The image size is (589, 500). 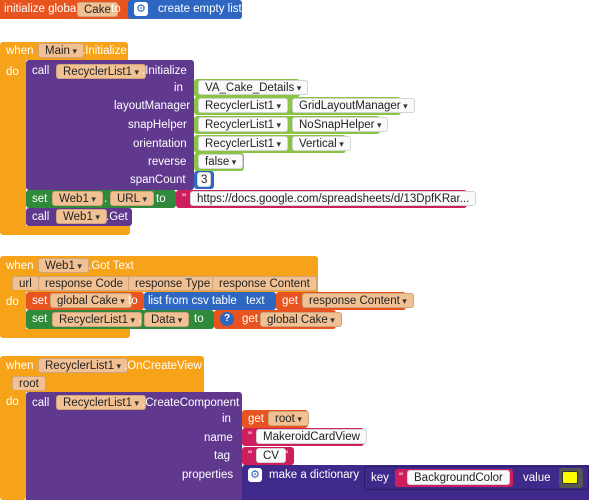 What do you see at coordinates (84, 283) in the screenshot?
I see `param-response-code: response Code` at bounding box center [84, 283].